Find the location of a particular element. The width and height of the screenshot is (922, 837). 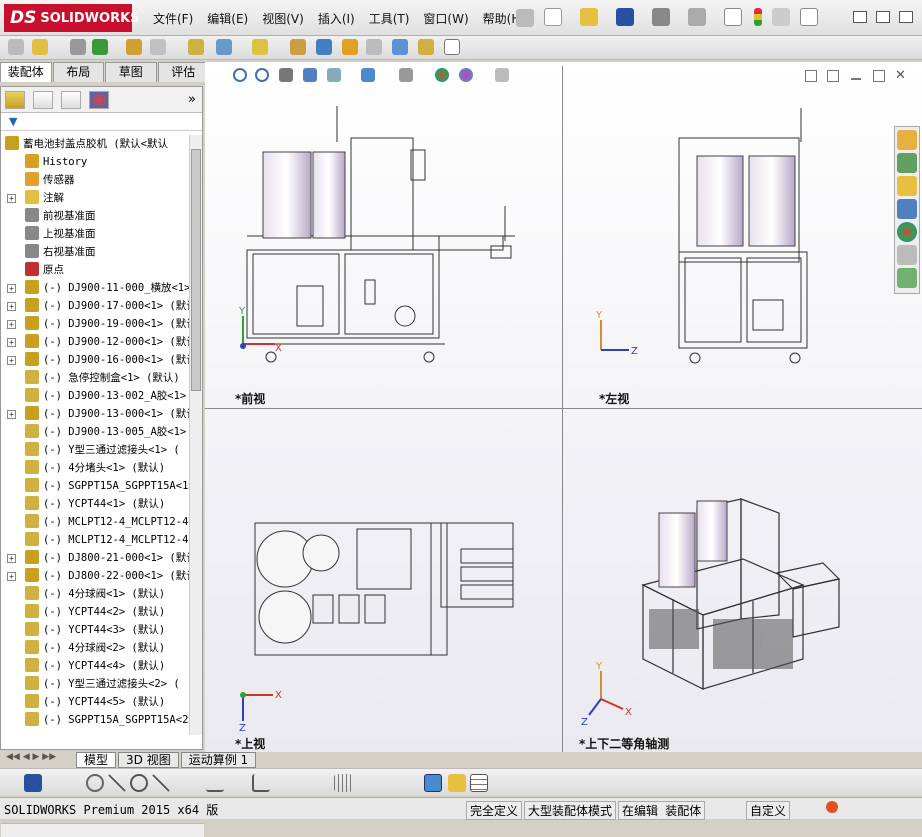

restore-button is located at coordinates (883, 17).